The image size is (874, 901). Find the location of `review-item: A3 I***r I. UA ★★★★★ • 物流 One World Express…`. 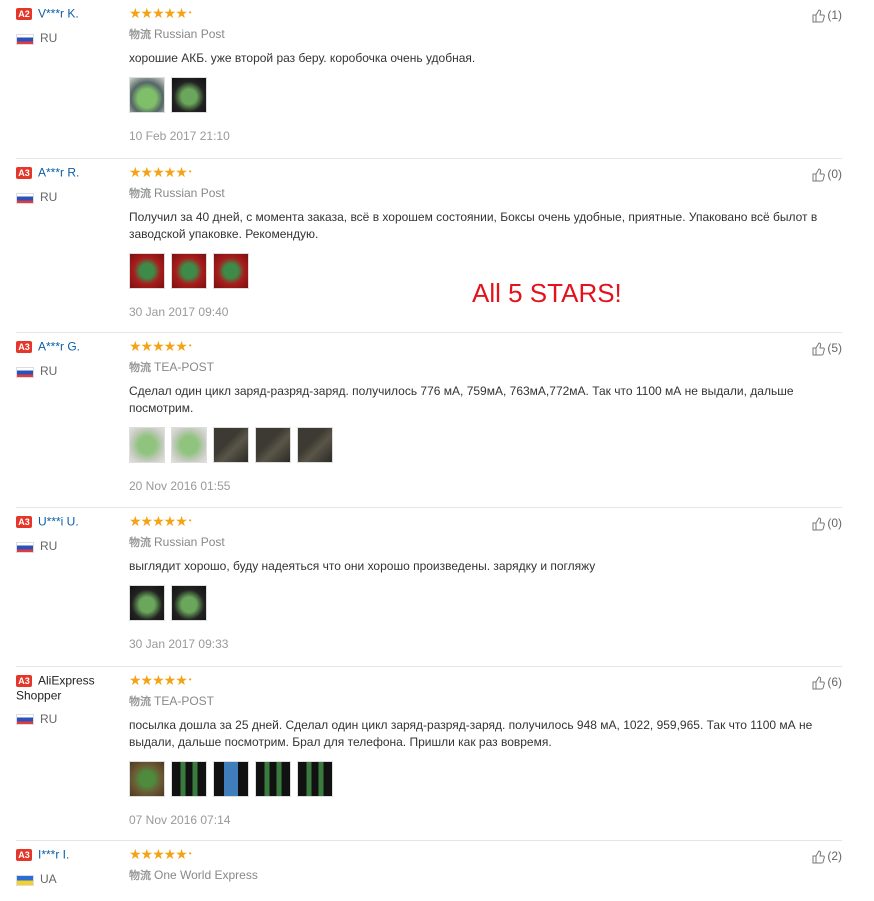

review-item: A3 I***r I. UA ★★★★★ • 物流 One World Express… is located at coordinates (429, 871).